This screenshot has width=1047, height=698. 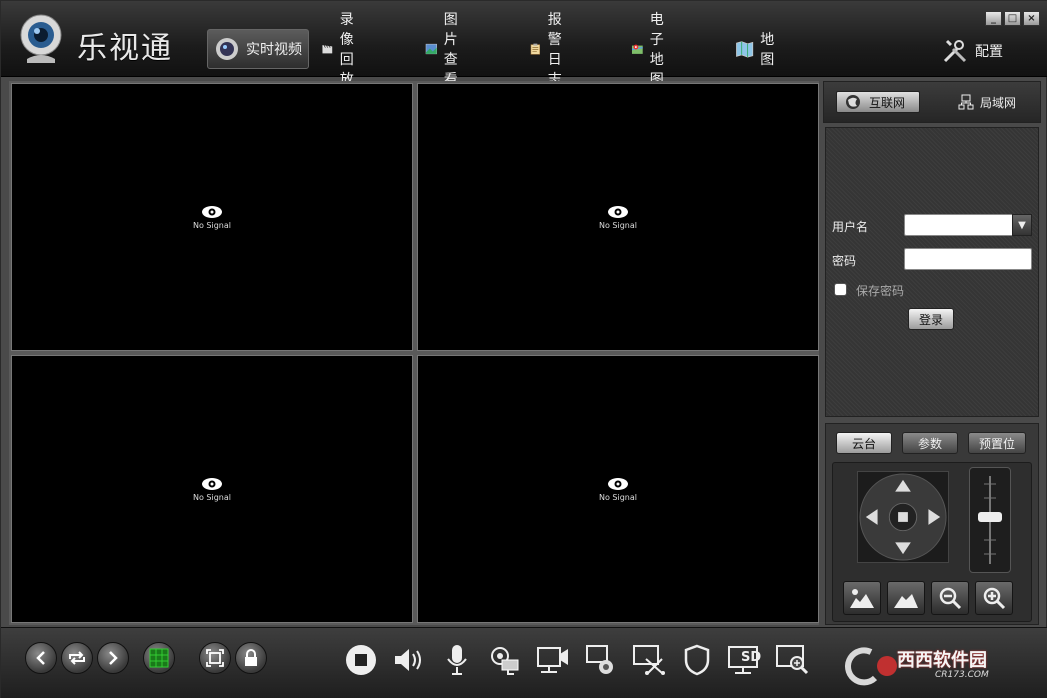 I want to click on network-tabs: 互联网 局域网, so click(x=932, y=102).